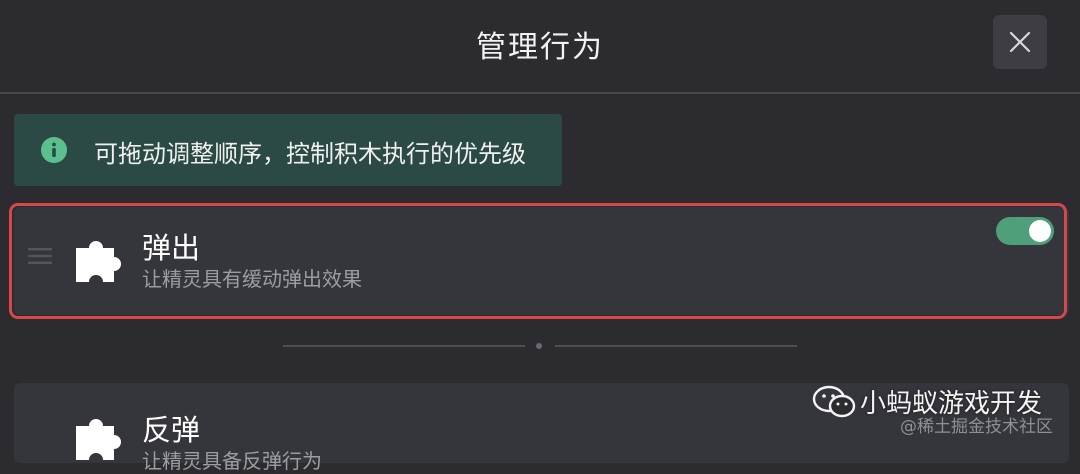  I want to click on credit-text: @稀土掘金技术社区, so click(976, 427).